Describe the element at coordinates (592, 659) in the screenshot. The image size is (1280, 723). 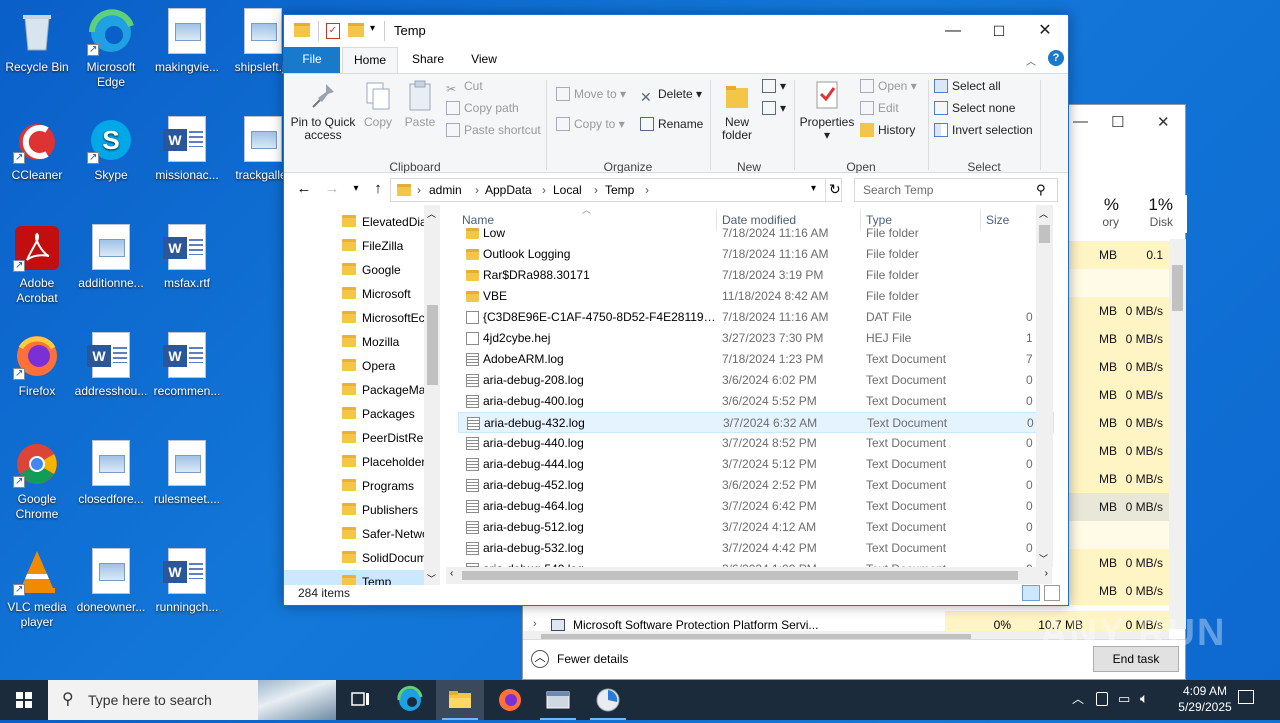
I see `fewer-details-link: Fewer details` at that location.